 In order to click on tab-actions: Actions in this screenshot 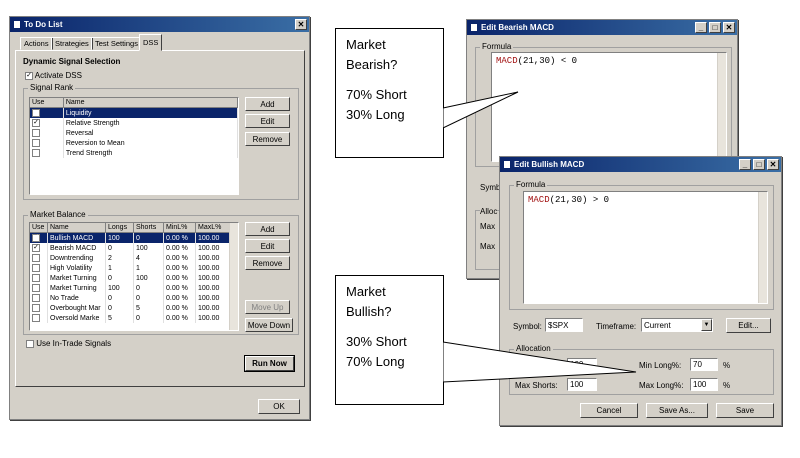, I will do `click(36, 43)`.